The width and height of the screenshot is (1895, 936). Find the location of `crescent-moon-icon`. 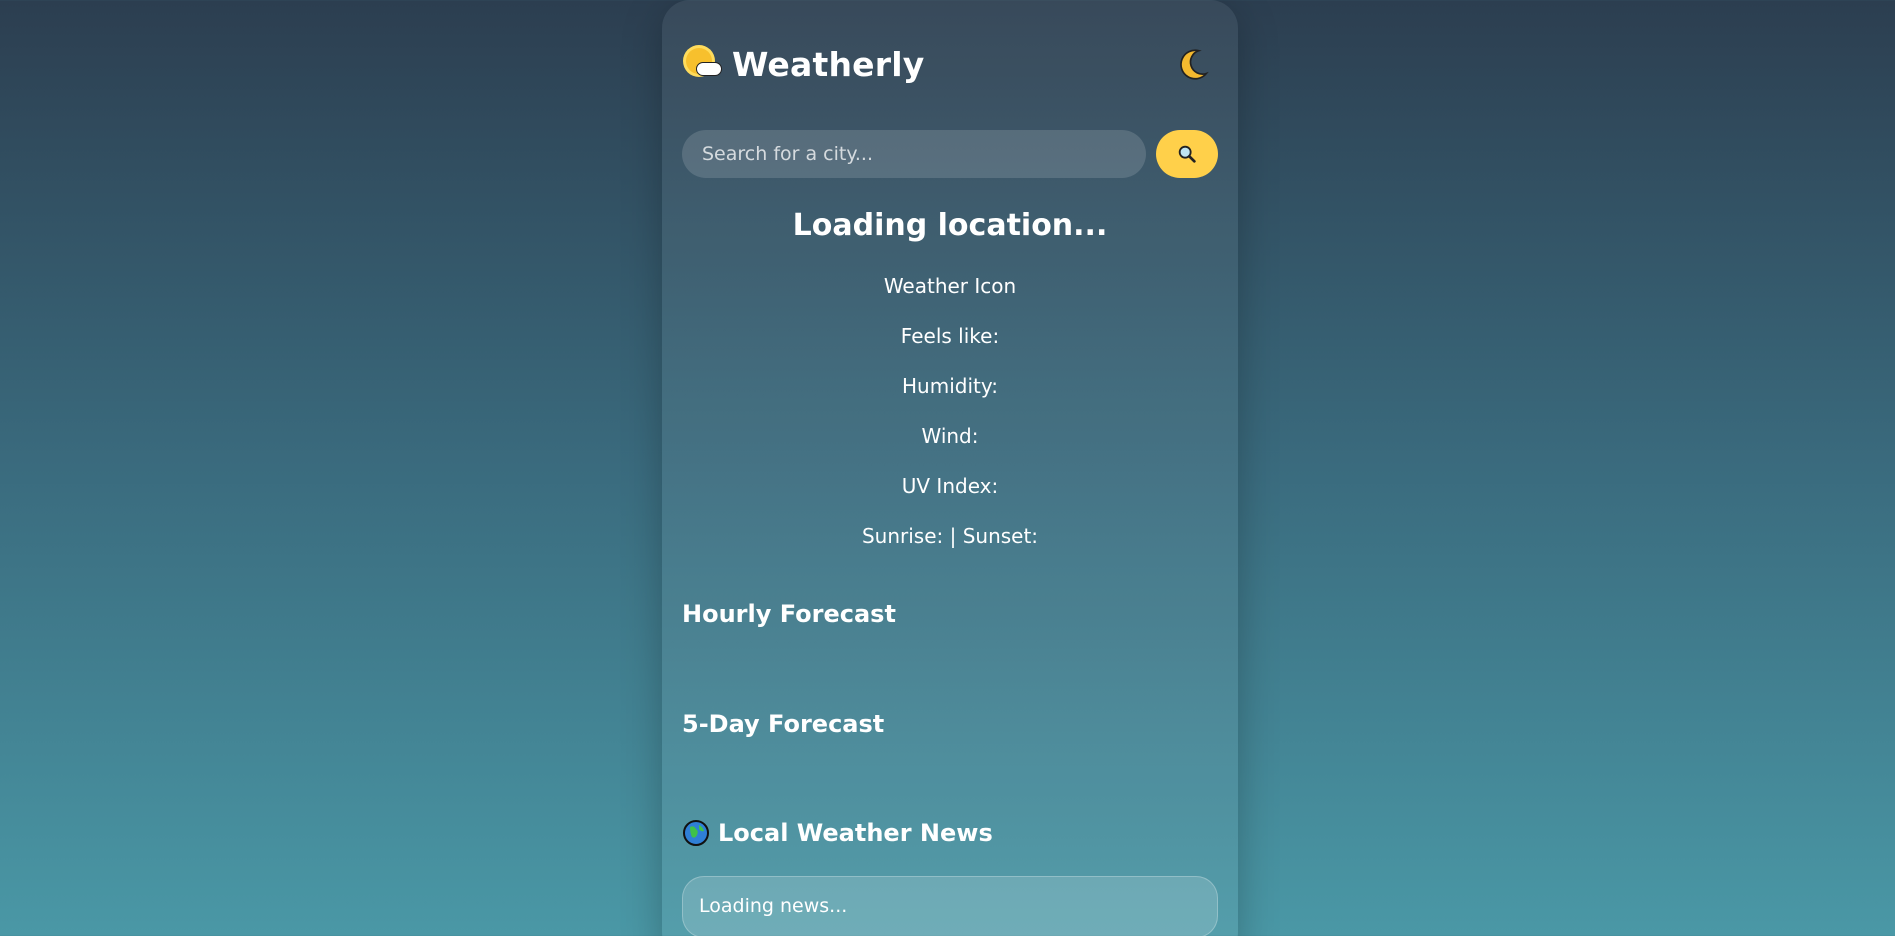

crescent-moon-icon is located at coordinates (1194, 64).